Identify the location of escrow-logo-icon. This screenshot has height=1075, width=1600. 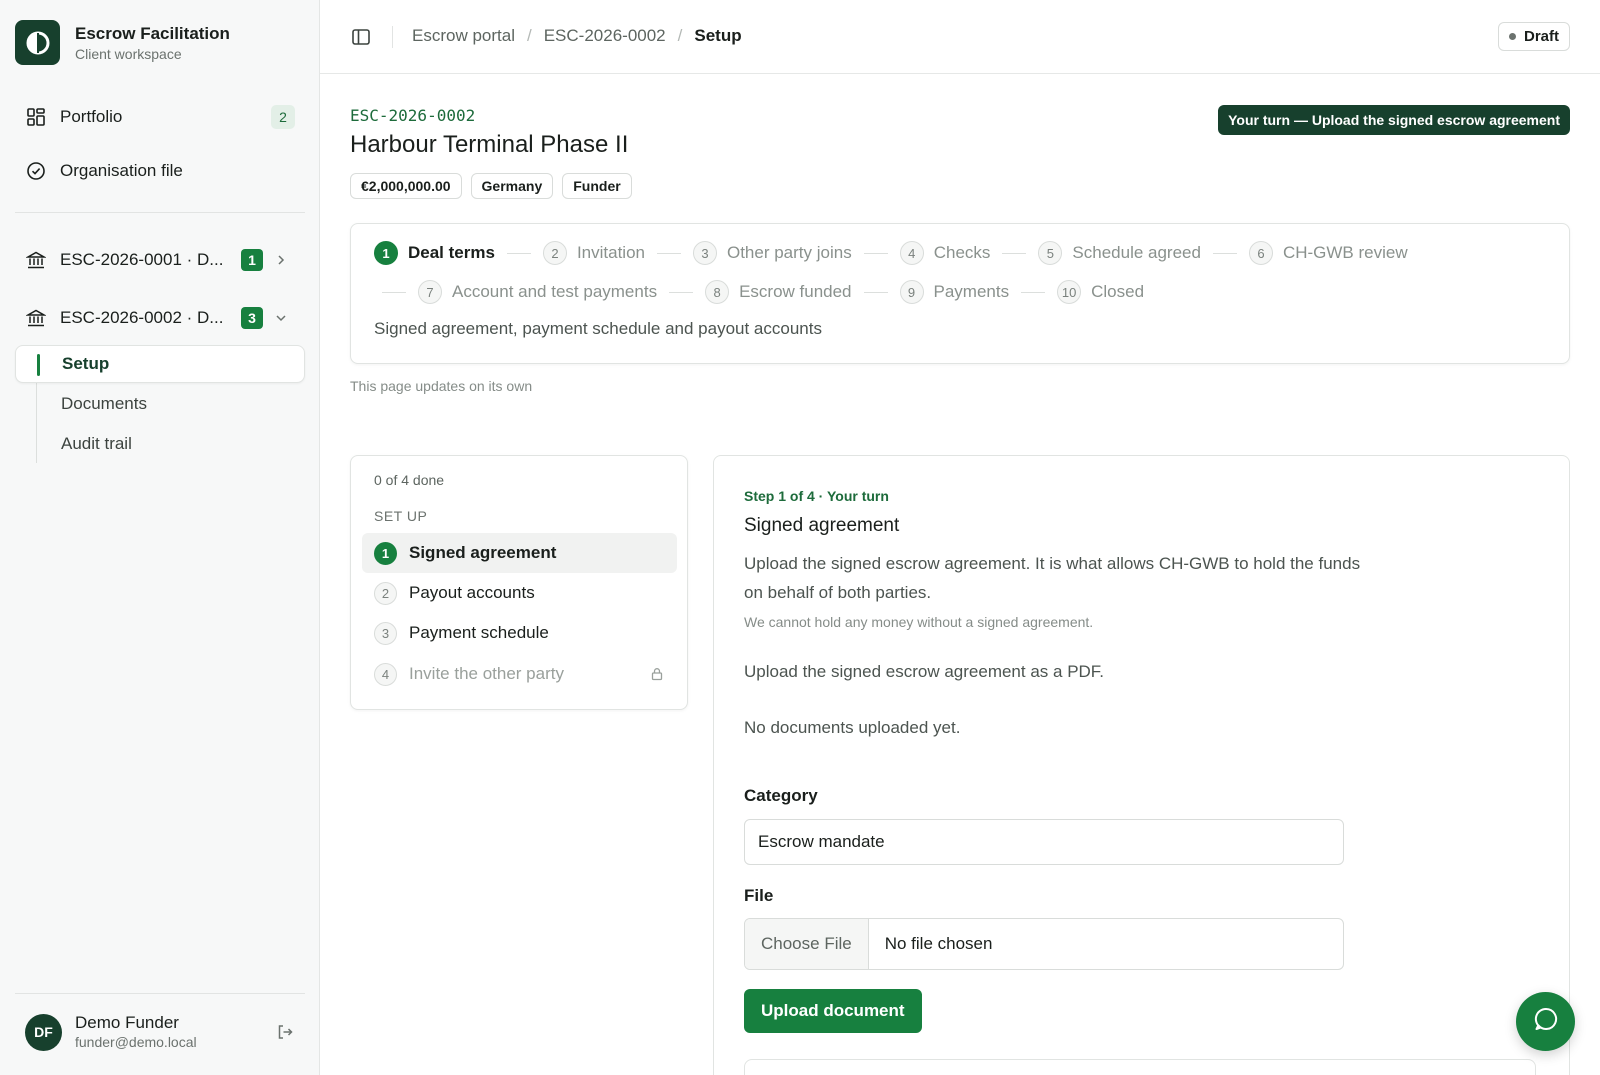
(37, 42).